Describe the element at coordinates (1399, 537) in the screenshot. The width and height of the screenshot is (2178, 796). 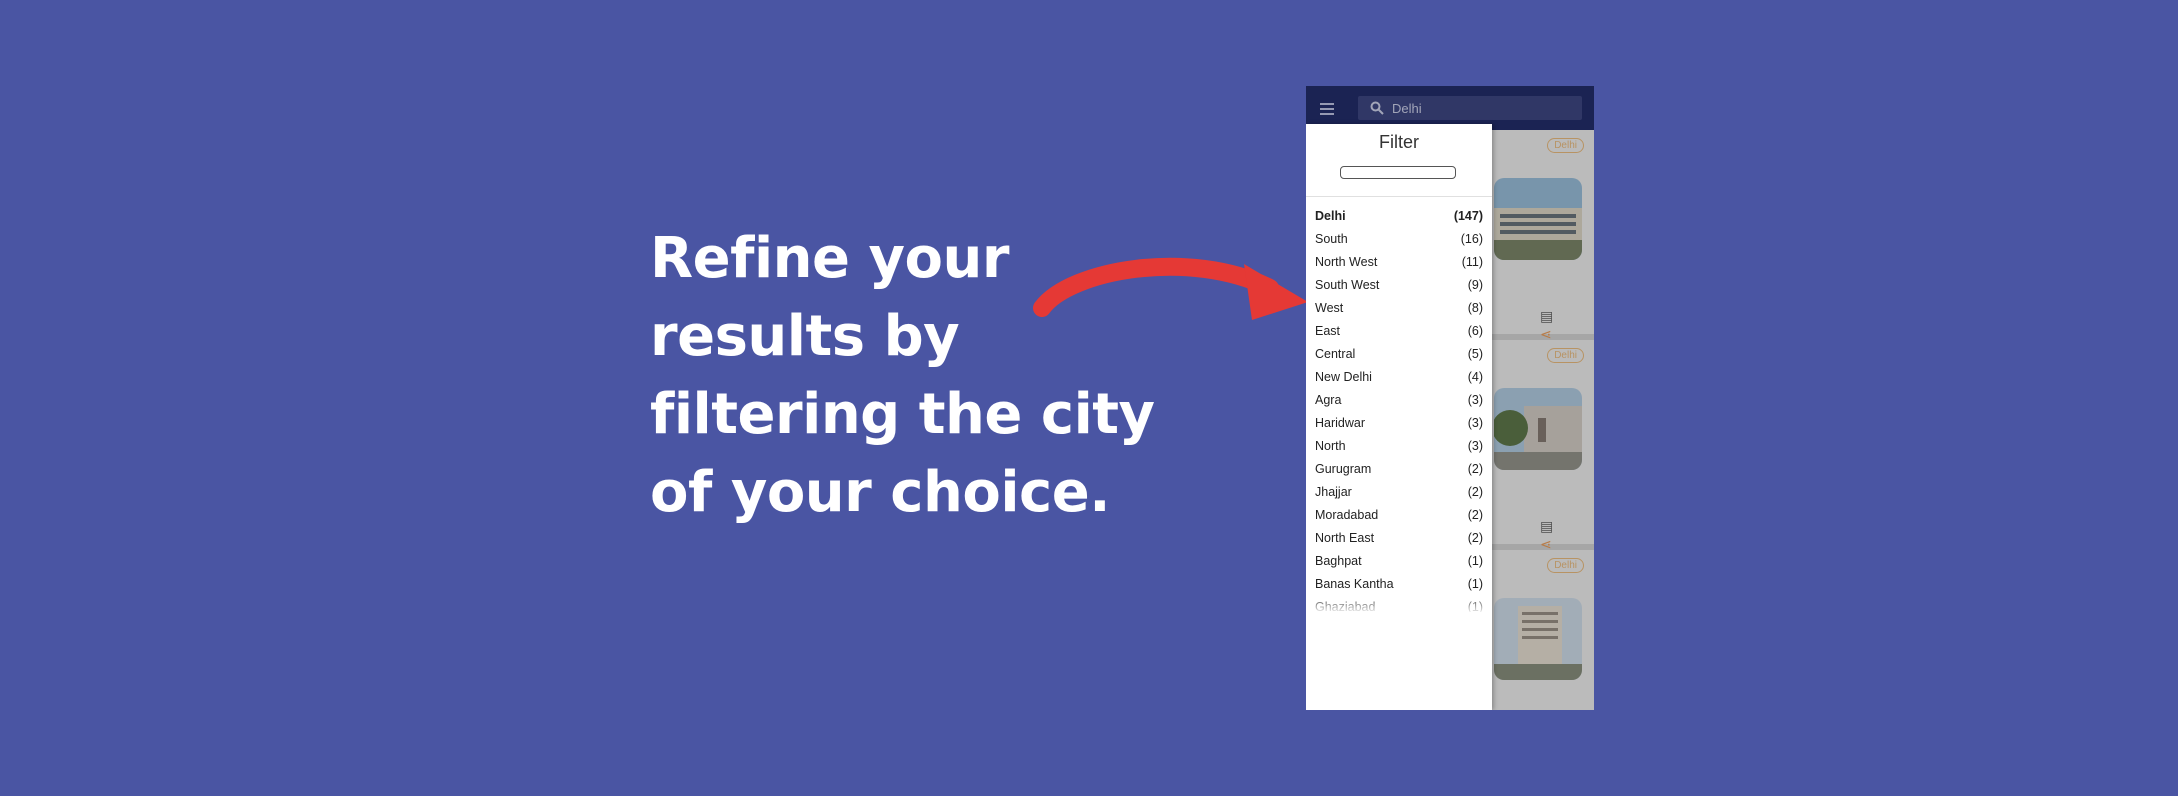
I see `city-filter-item: North East (2)` at that location.